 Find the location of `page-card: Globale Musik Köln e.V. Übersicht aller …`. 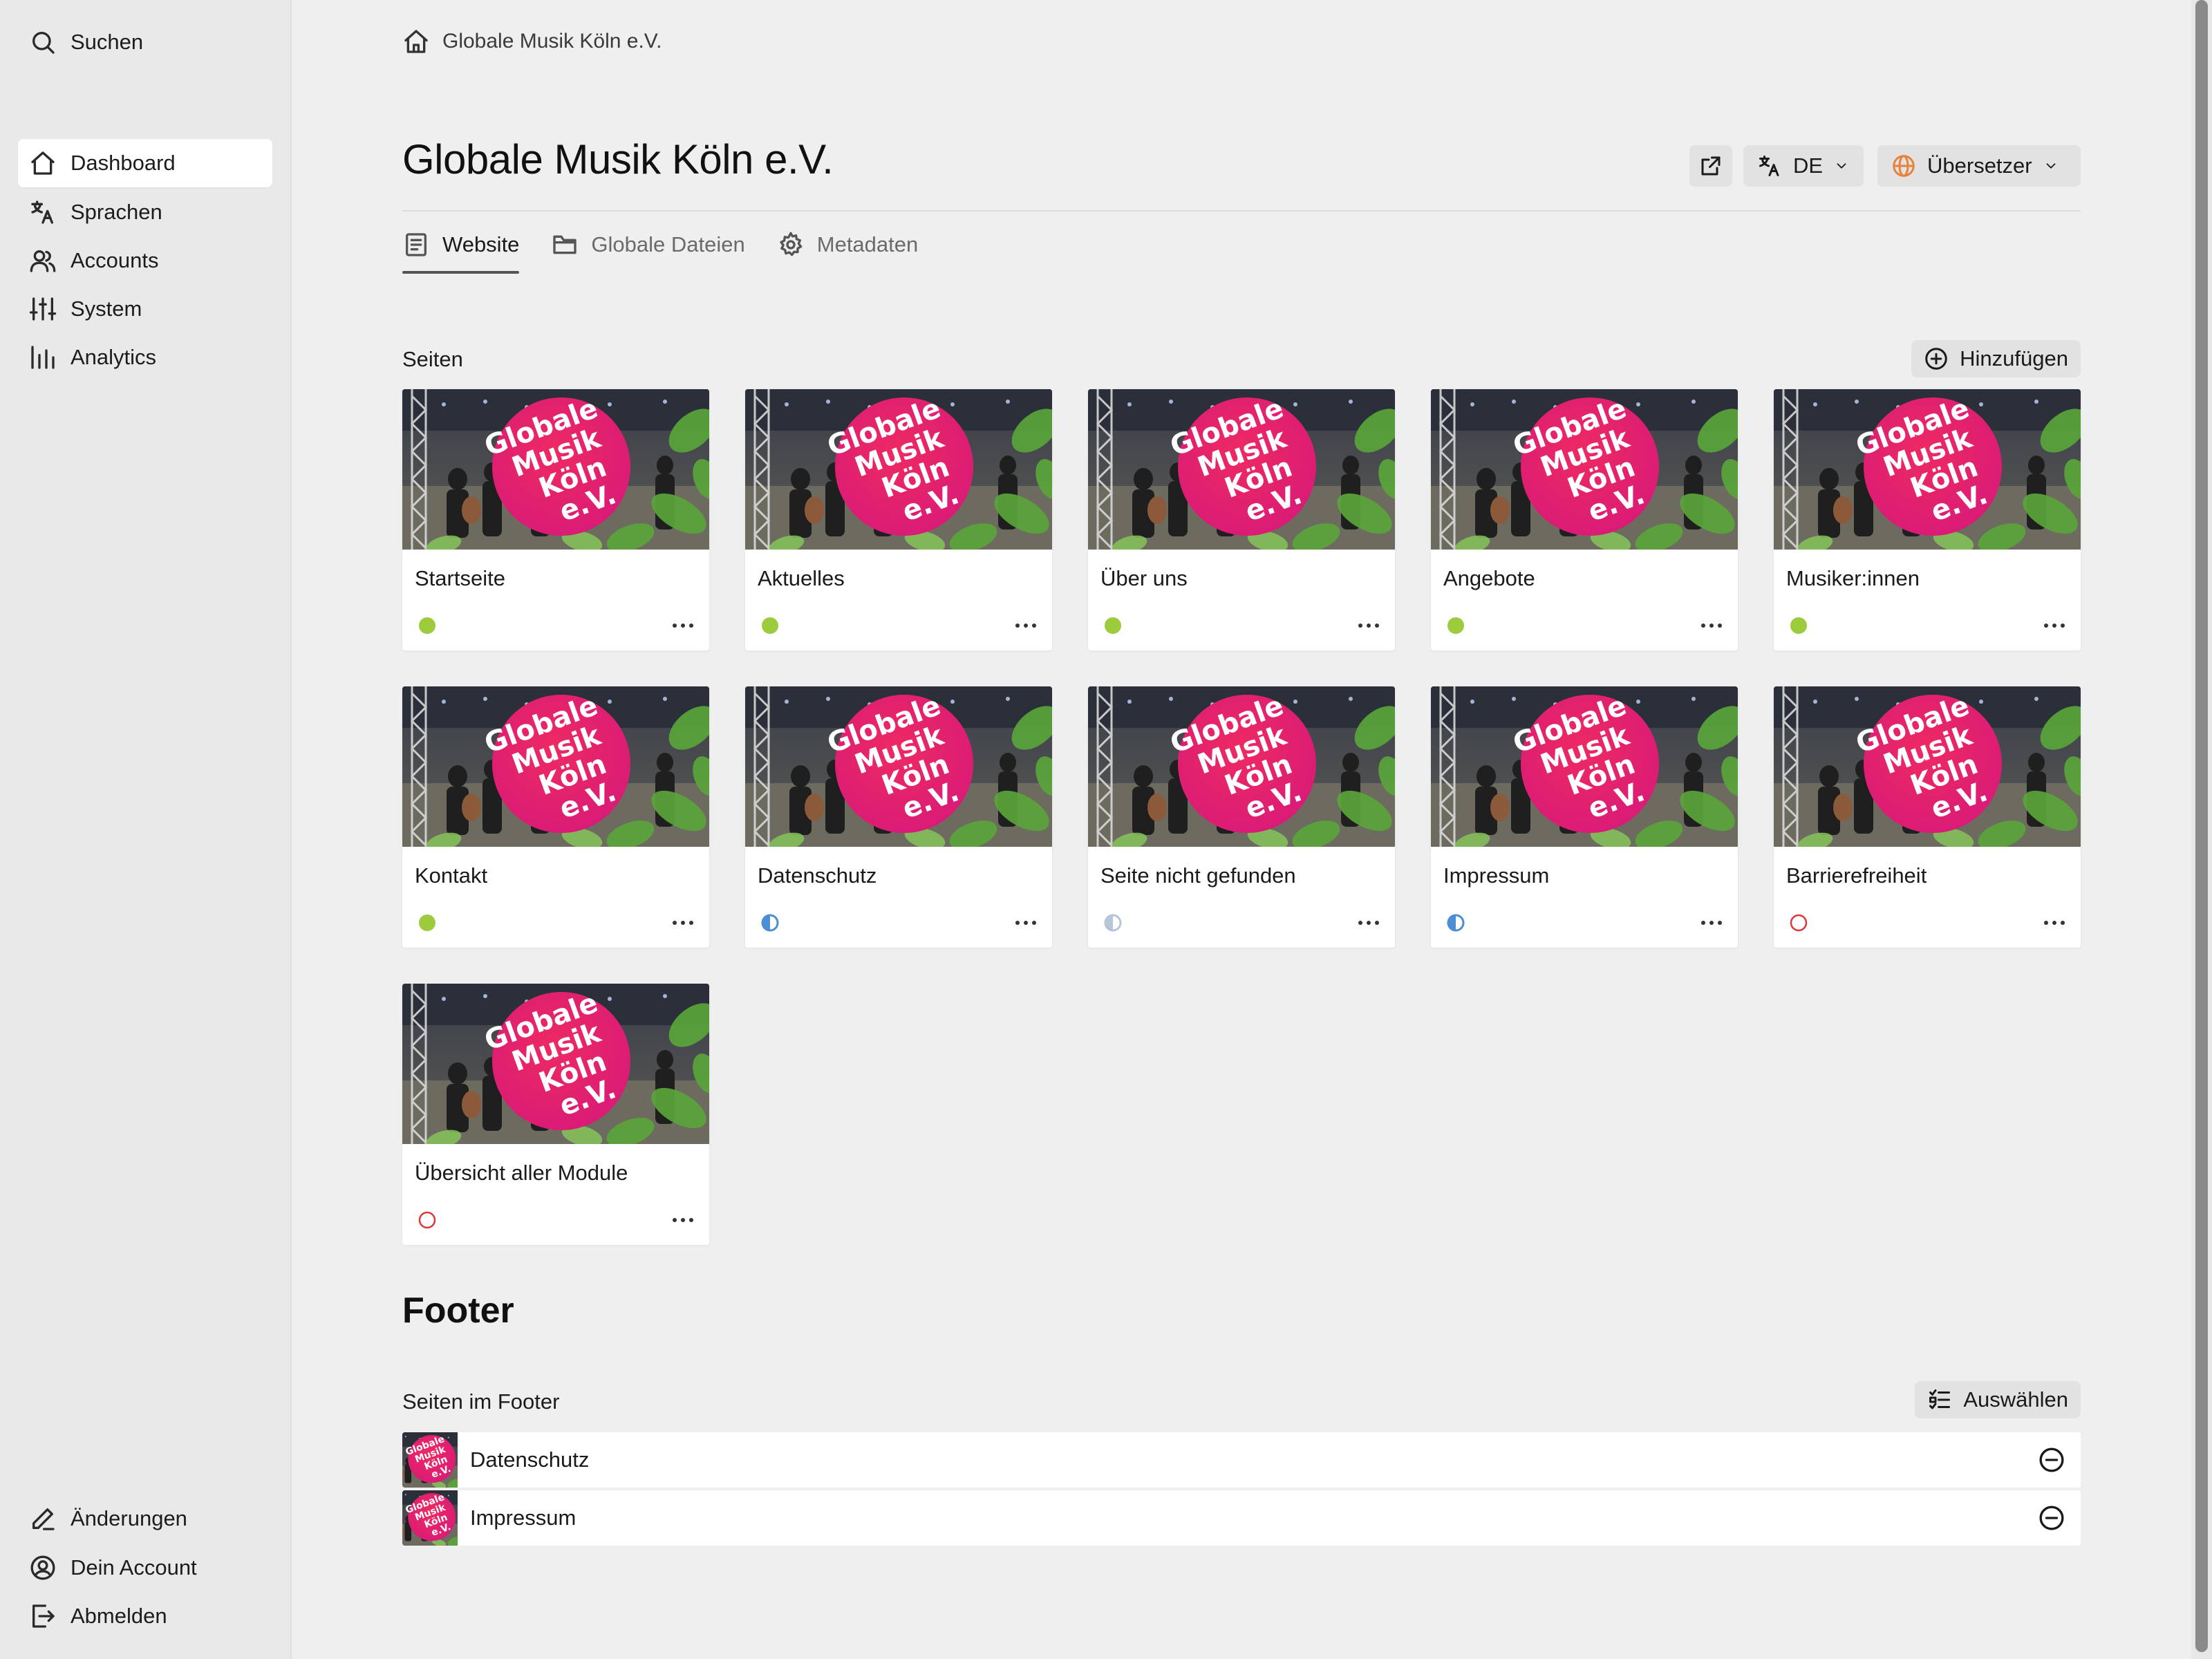

page-card: Globale Musik Köln e.V. Übersicht aller … is located at coordinates (555, 1114).